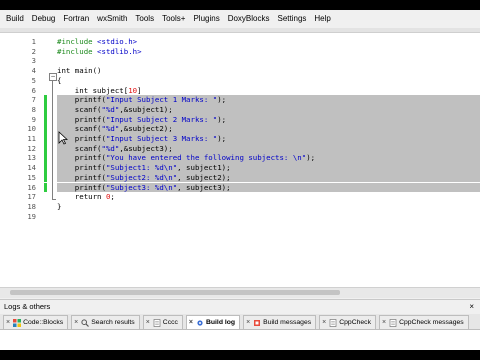  I want to click on tab-build-messages: × Build messages, so click(280, 322).